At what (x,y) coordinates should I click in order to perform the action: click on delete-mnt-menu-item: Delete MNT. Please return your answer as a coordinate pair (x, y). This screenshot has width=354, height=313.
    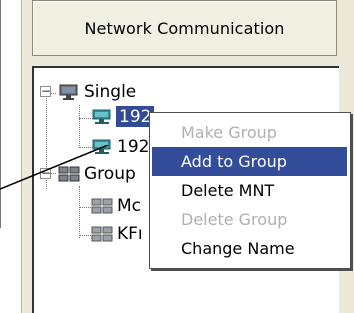
    Looking at the image, I should click on (250, 190).